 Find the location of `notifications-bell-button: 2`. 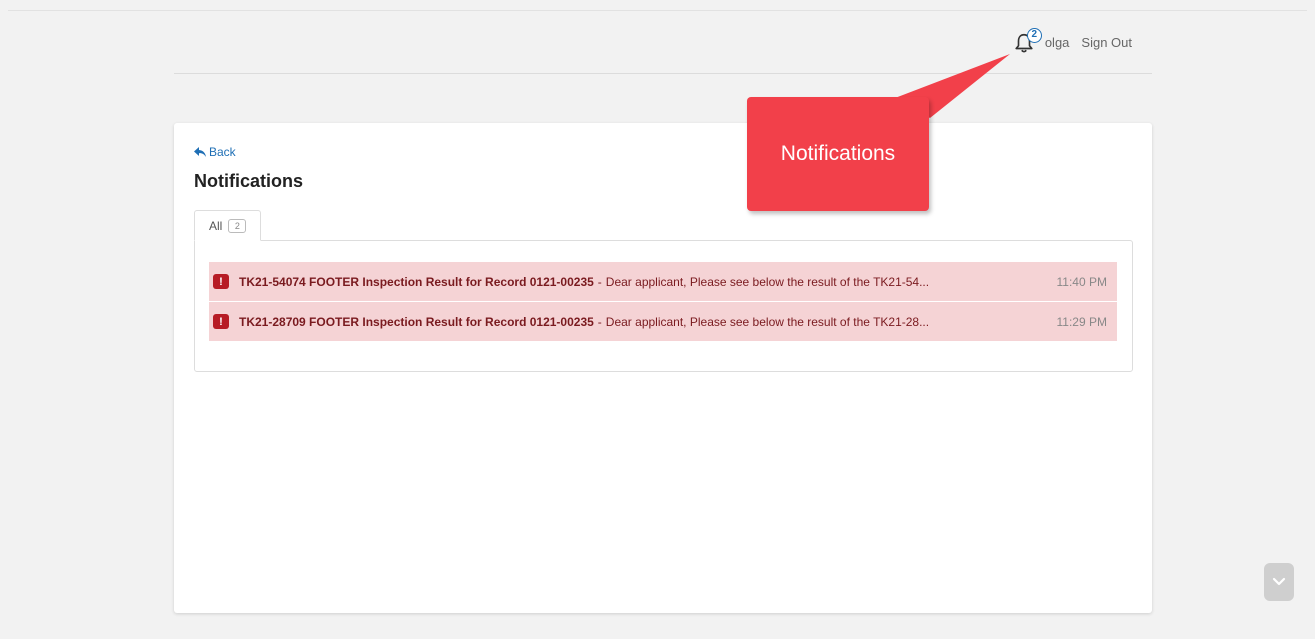

notifications-bell-button: 2 is located at coordinates (1027, 42).